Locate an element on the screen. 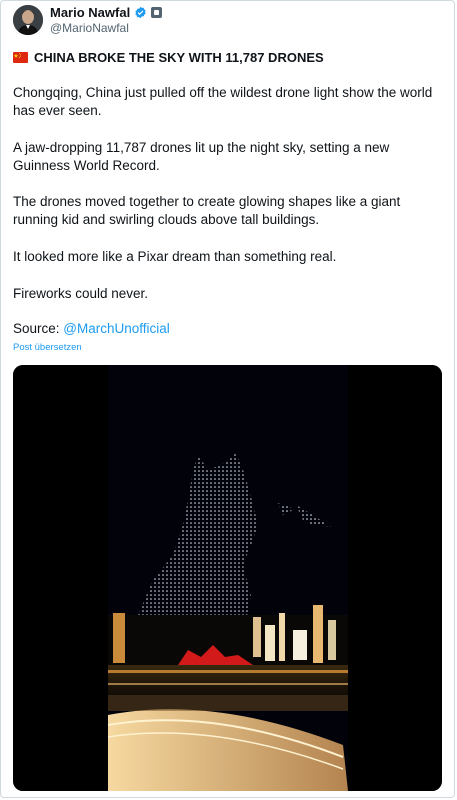  avatar is located at coordinates (28, 20).